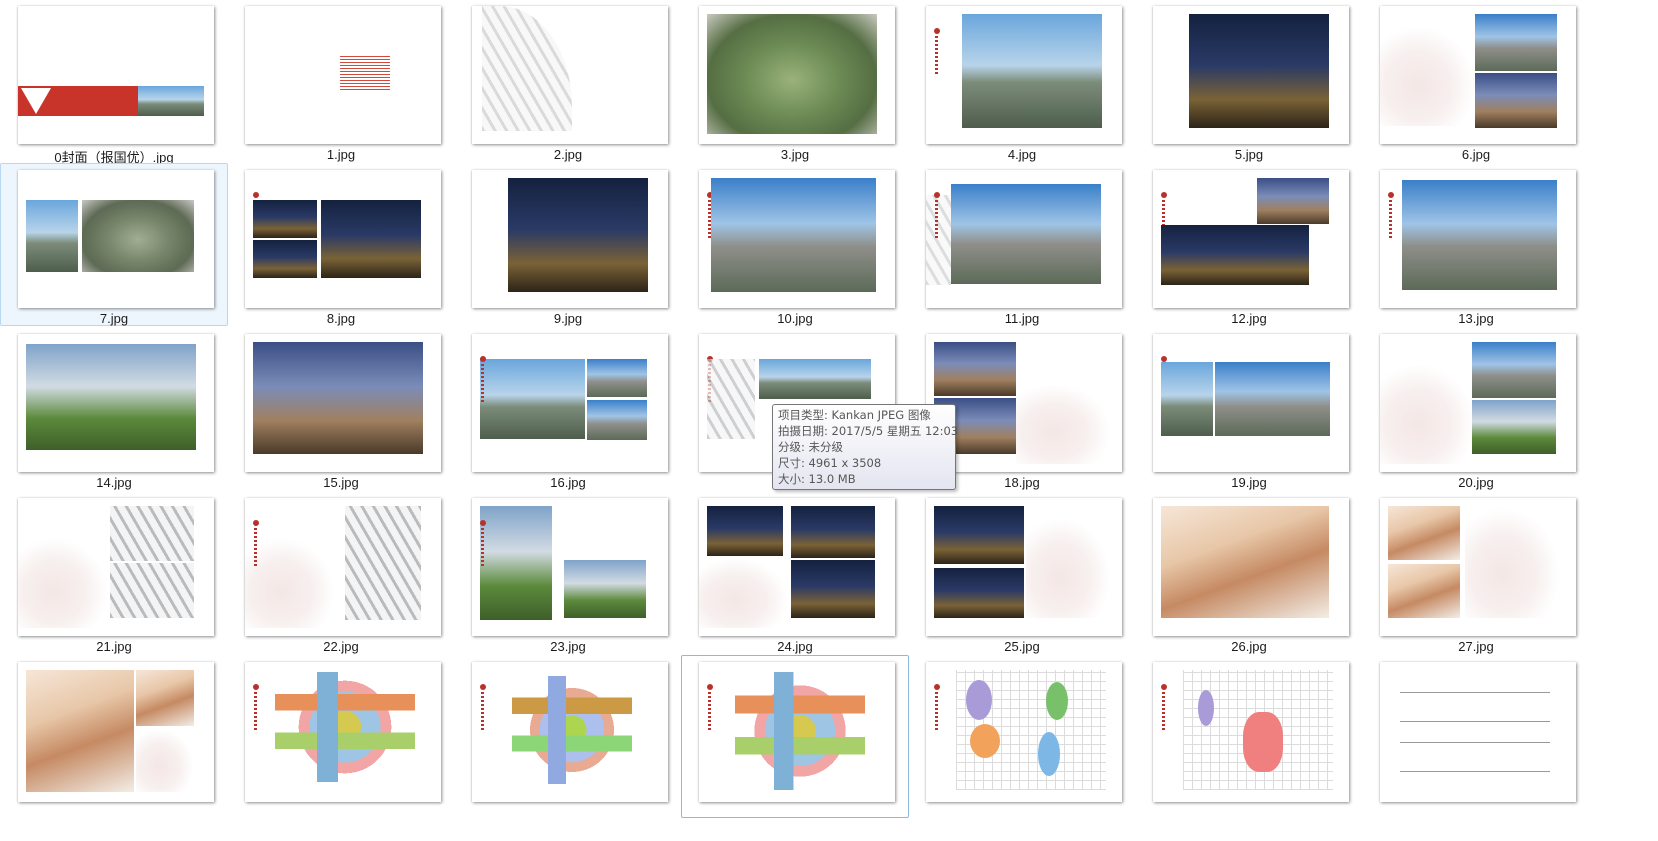 The height and width of the screenshot is (841, 1658). What do you see at coordinates (795, 646) in the screenshot?
I see `file-name: 24.jpg` at bounding box center [795, 646].